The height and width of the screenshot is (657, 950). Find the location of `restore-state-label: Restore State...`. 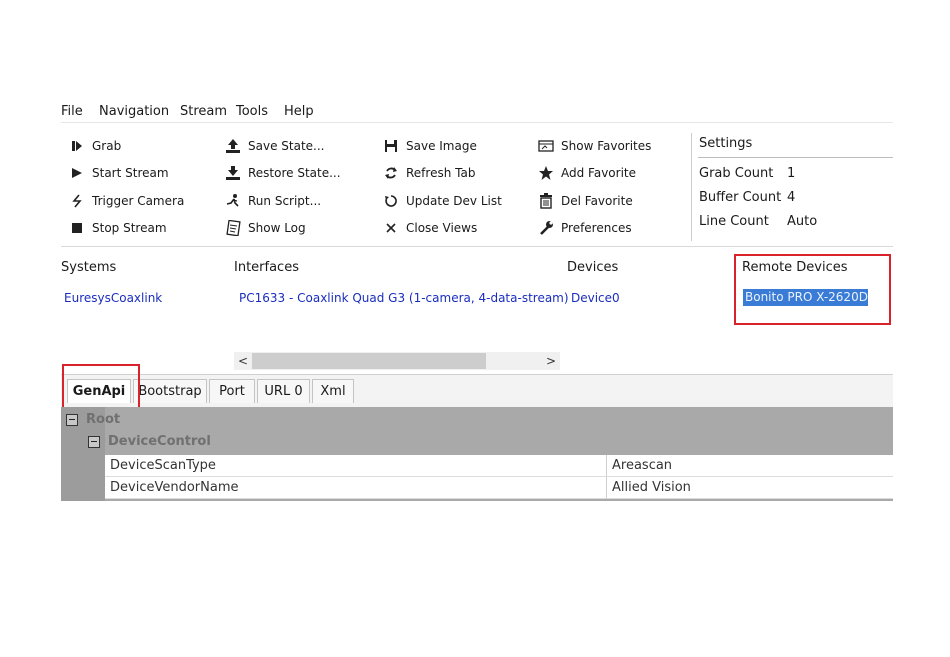

restore-state-label: Restore State... is located at coordinates (294, 173).